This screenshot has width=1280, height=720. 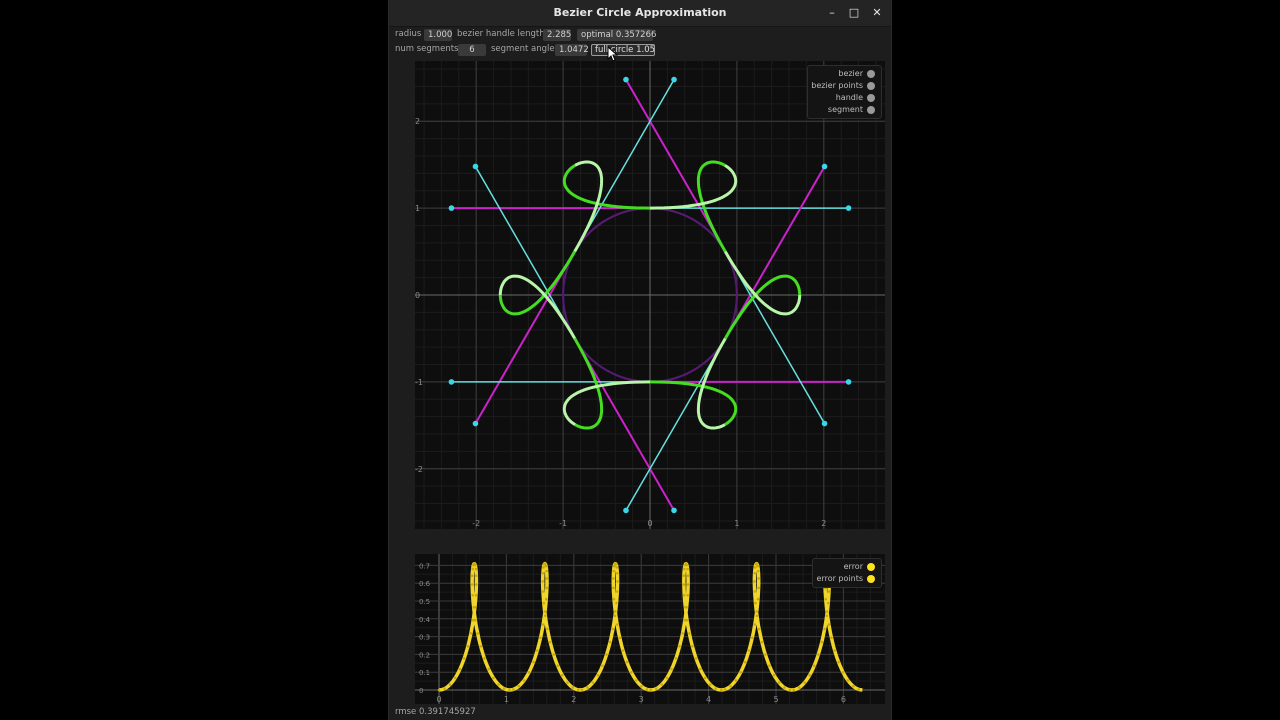 What do you see at coordinates (877, 13) in the screenshot?
I see `close-icon: ✕` at bounding box center [877, 13].